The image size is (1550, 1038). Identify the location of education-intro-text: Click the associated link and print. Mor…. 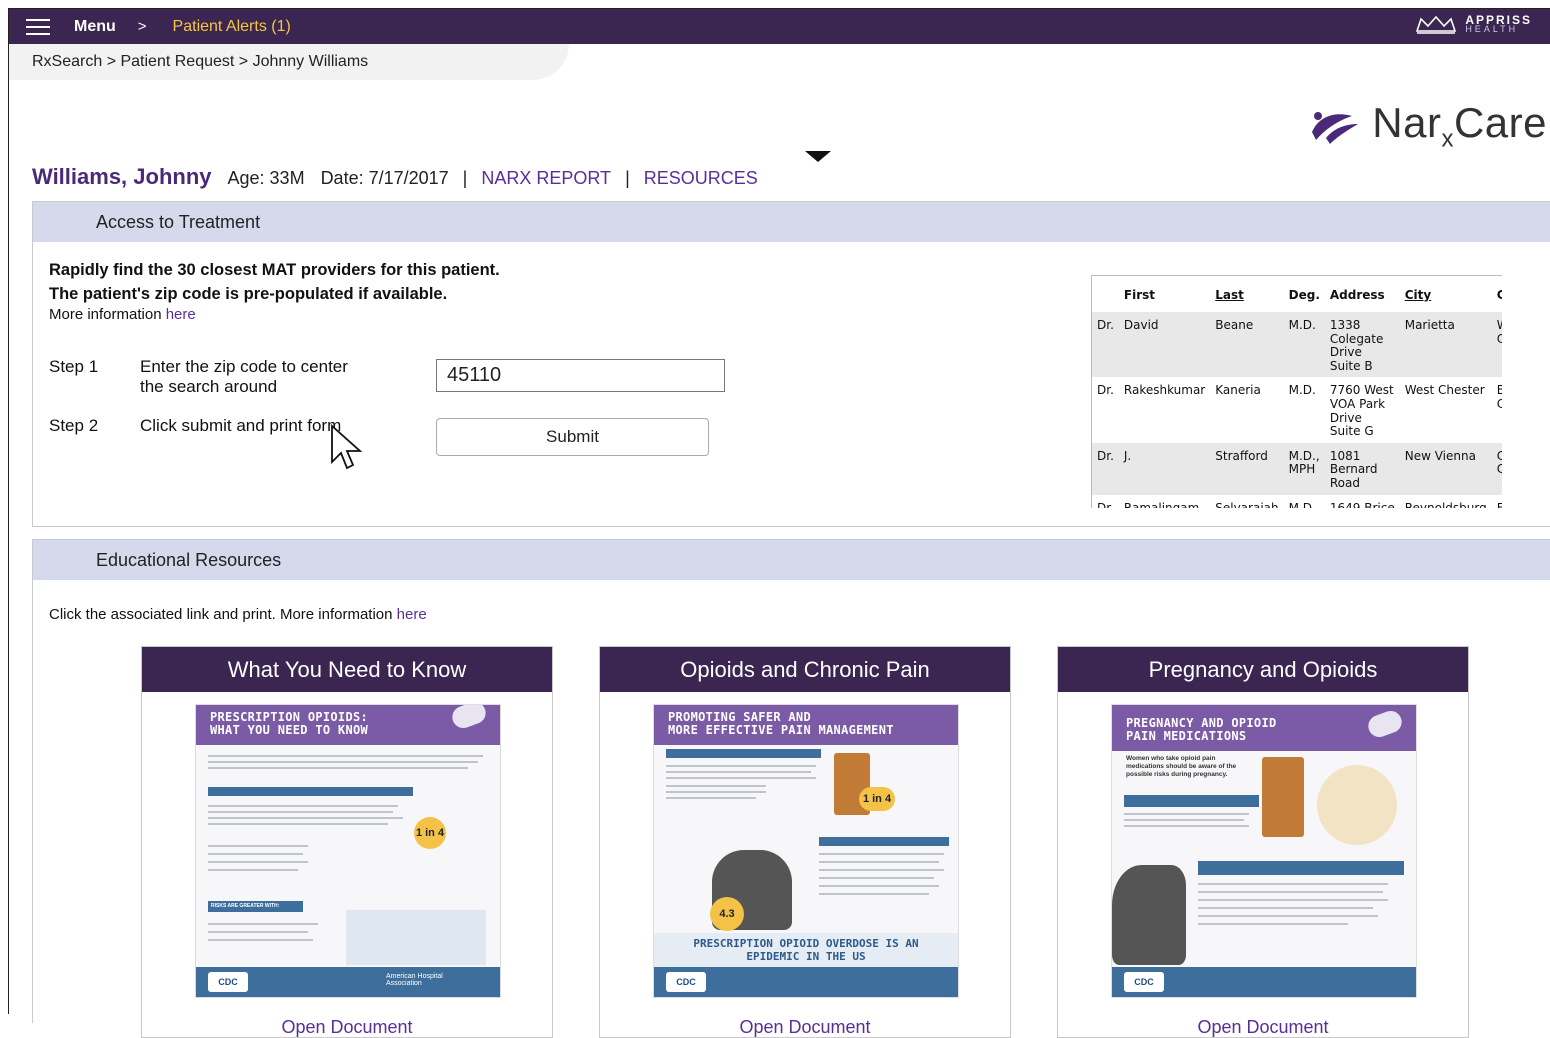
(221, 614).